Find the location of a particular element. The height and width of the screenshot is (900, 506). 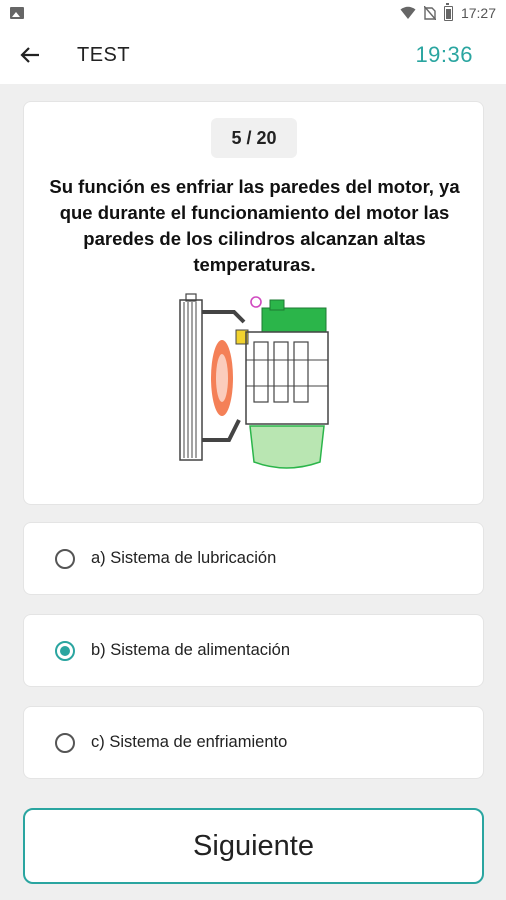

status-bar: 17:27 is located at coordinates (253, 13).